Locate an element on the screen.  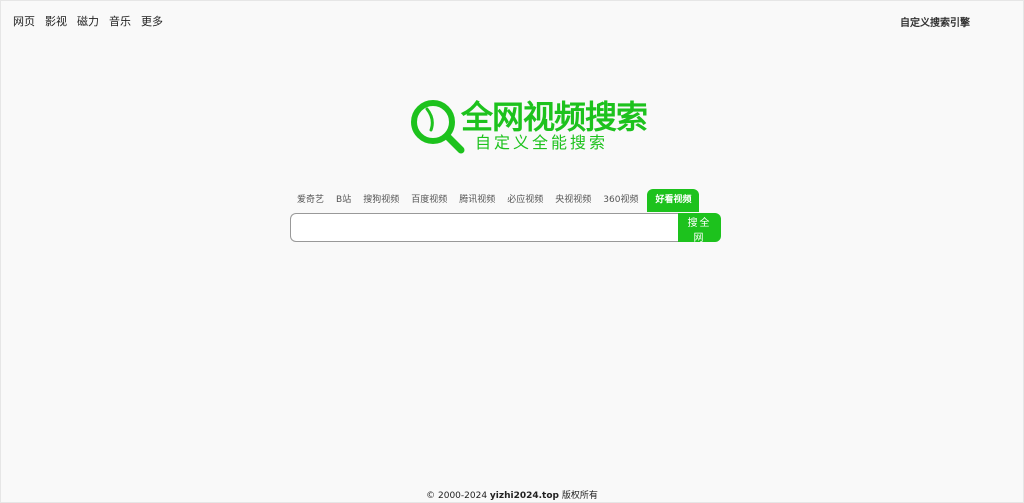
nav-link-web: 网页 is located at coordinates (24, 21).